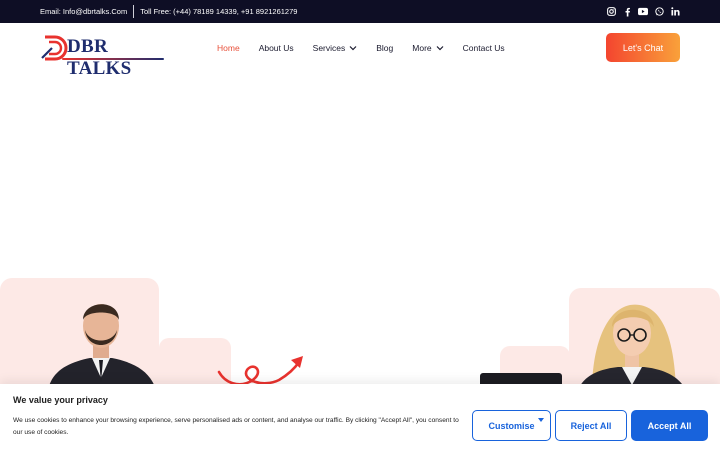  What do you see at coordinates (83, 11) in the screenshot?
I see `topbar-email: Email: Info@dbrtalks.Com` at bounding box center [83, 11].